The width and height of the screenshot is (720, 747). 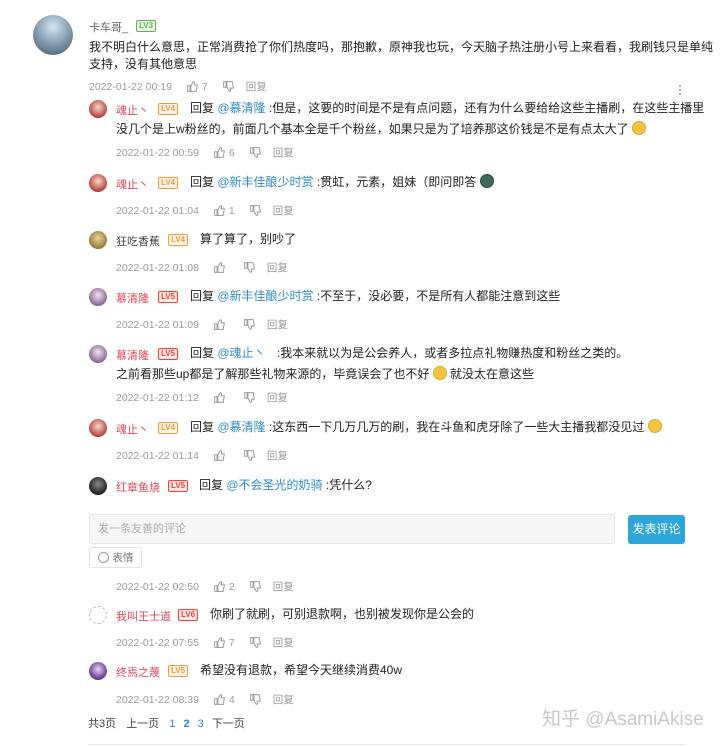 I want to click on mention-link: @魂止丶, so click(x=241, y=353).